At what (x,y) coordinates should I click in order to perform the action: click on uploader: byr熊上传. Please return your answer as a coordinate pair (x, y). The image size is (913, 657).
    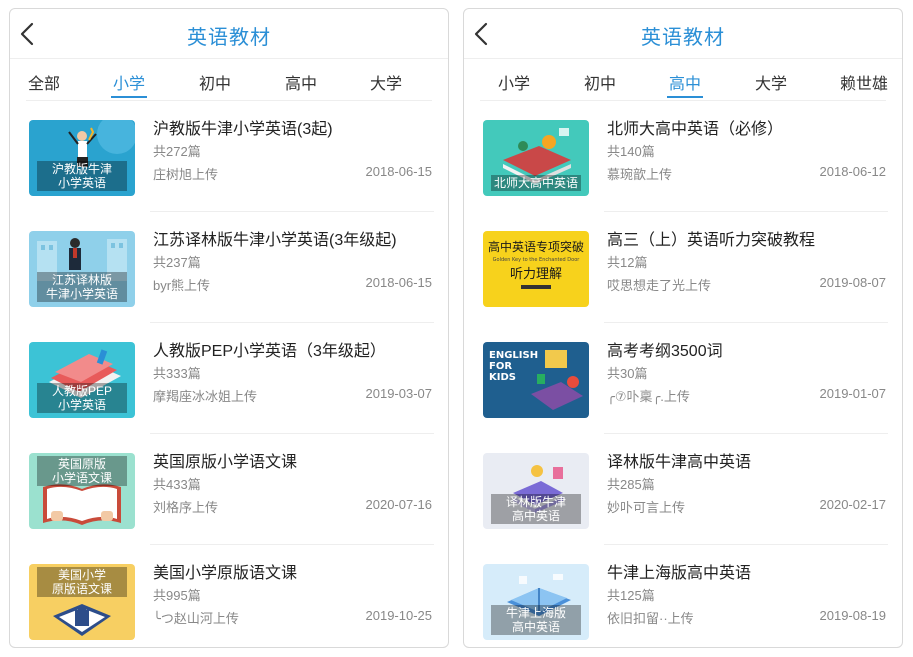
    Looking at the image, I should click on (182, 285).